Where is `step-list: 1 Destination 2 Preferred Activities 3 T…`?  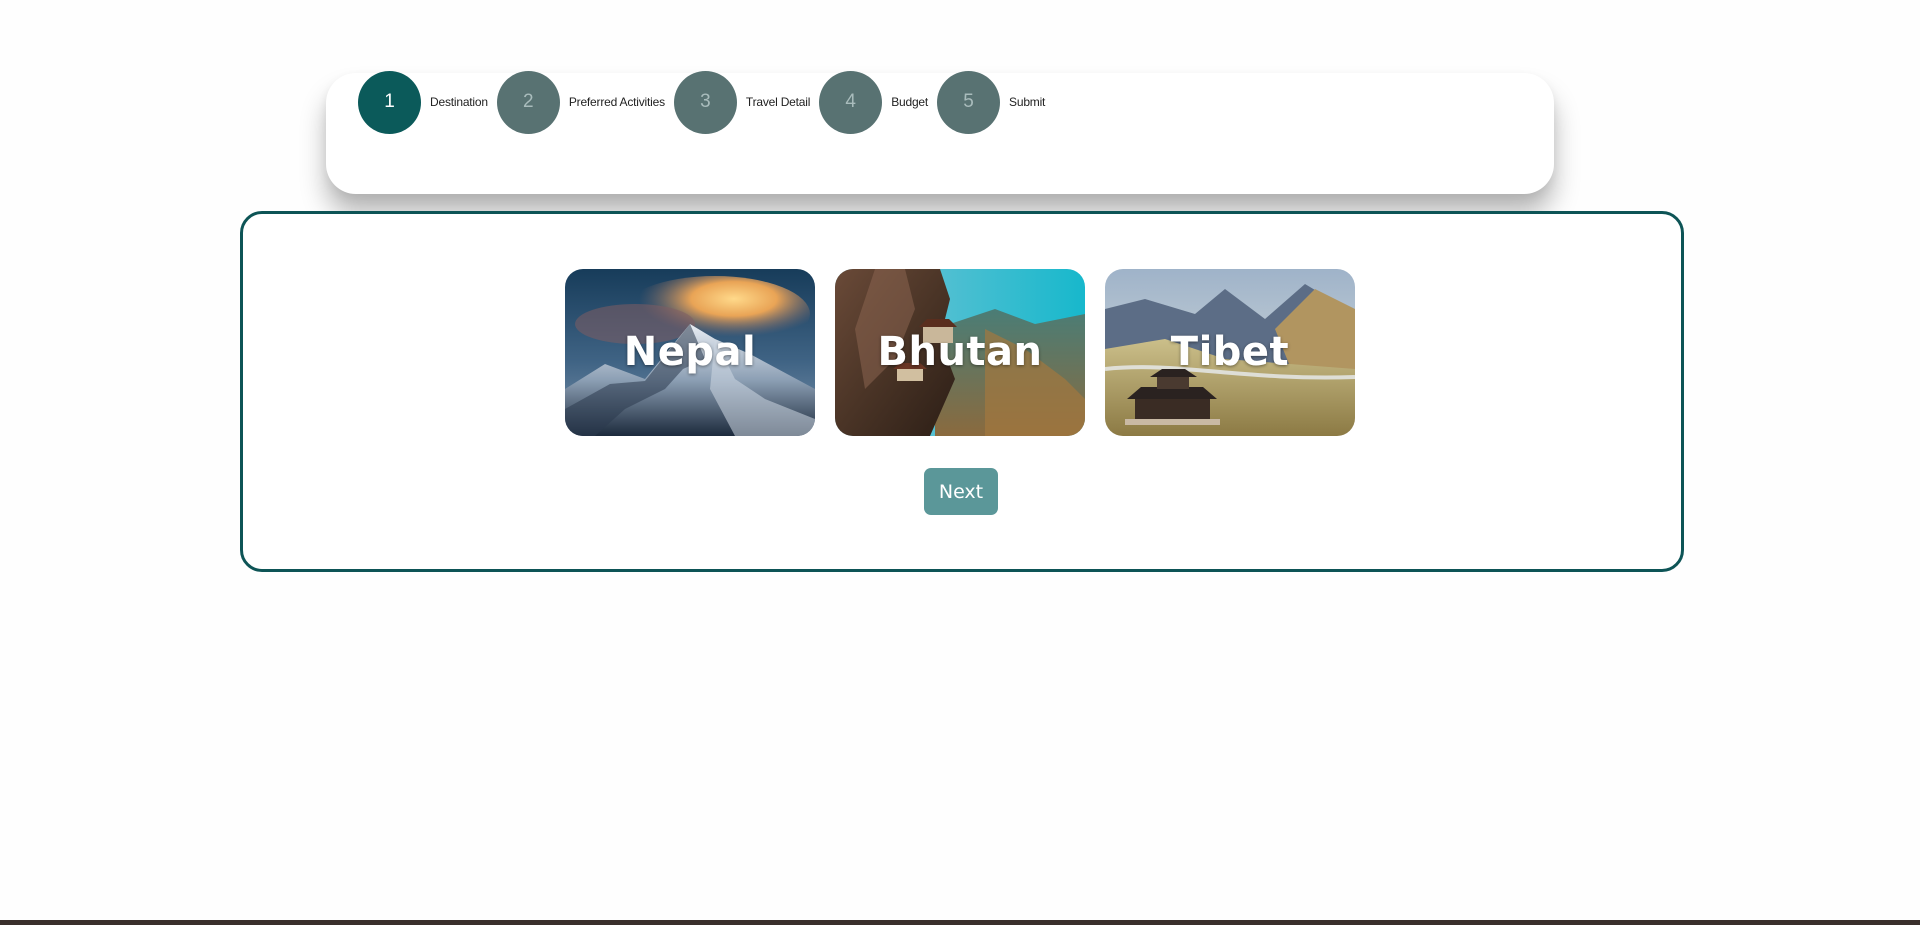 step-list: 1 Destination 2 Preferred Activities 3 T… is located at coordinates (706, 102).